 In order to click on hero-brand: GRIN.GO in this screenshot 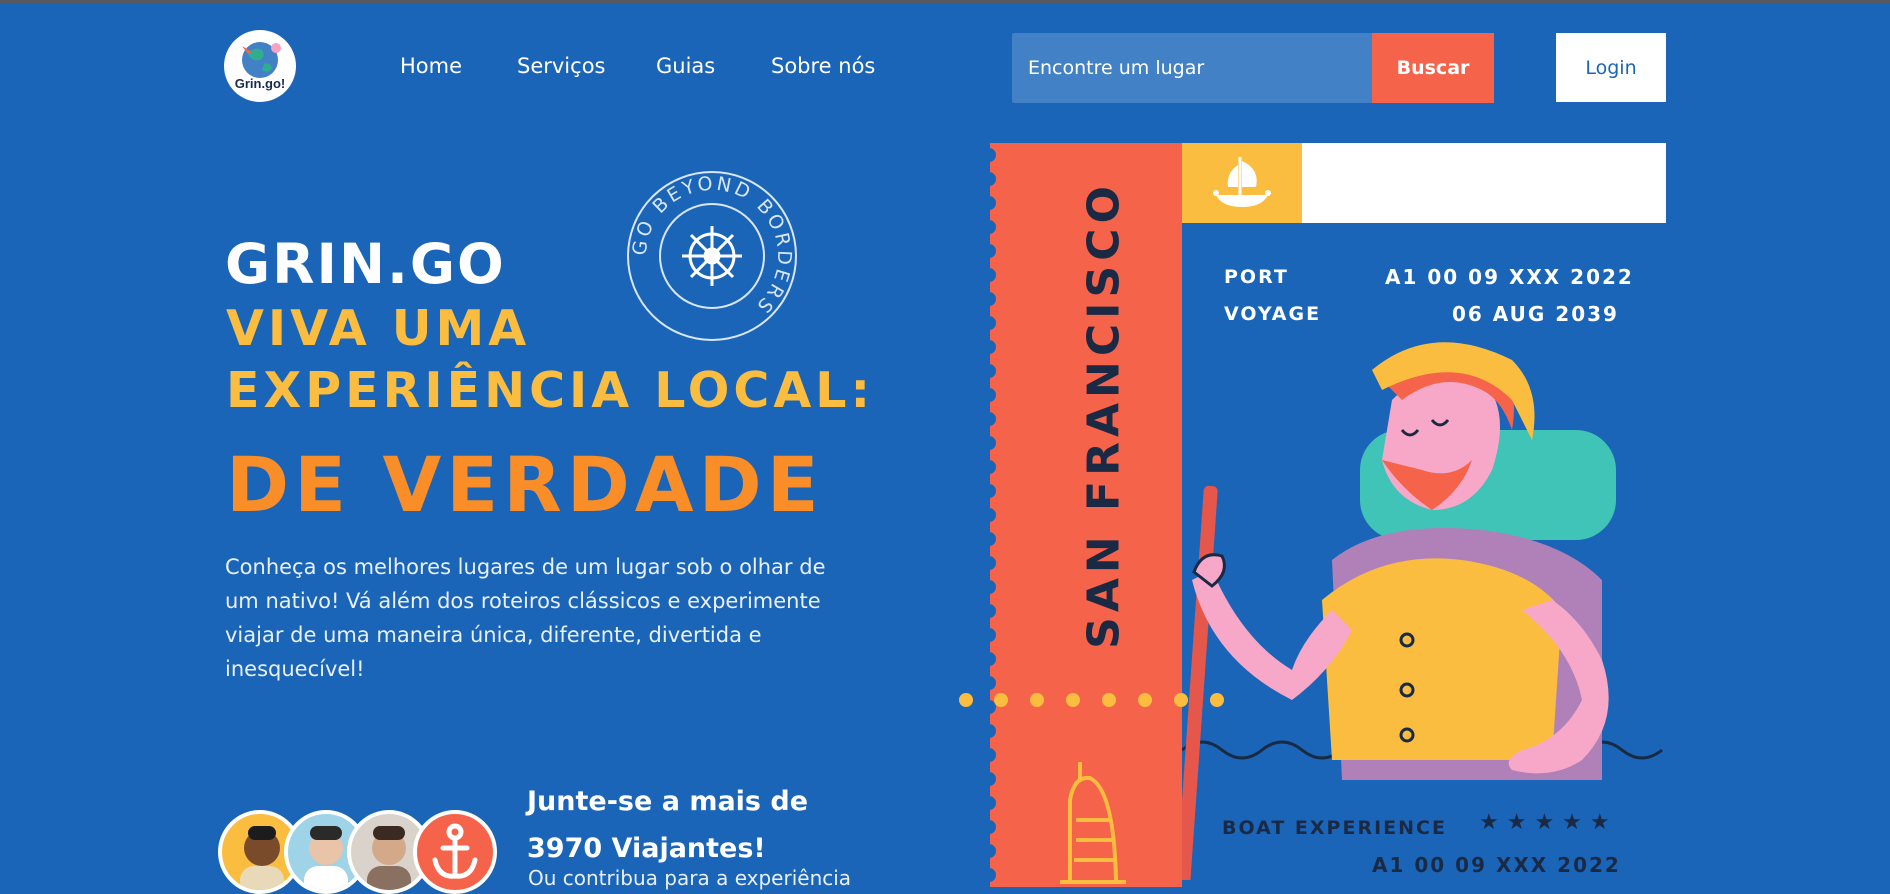, I will do `click(365, 264)`.